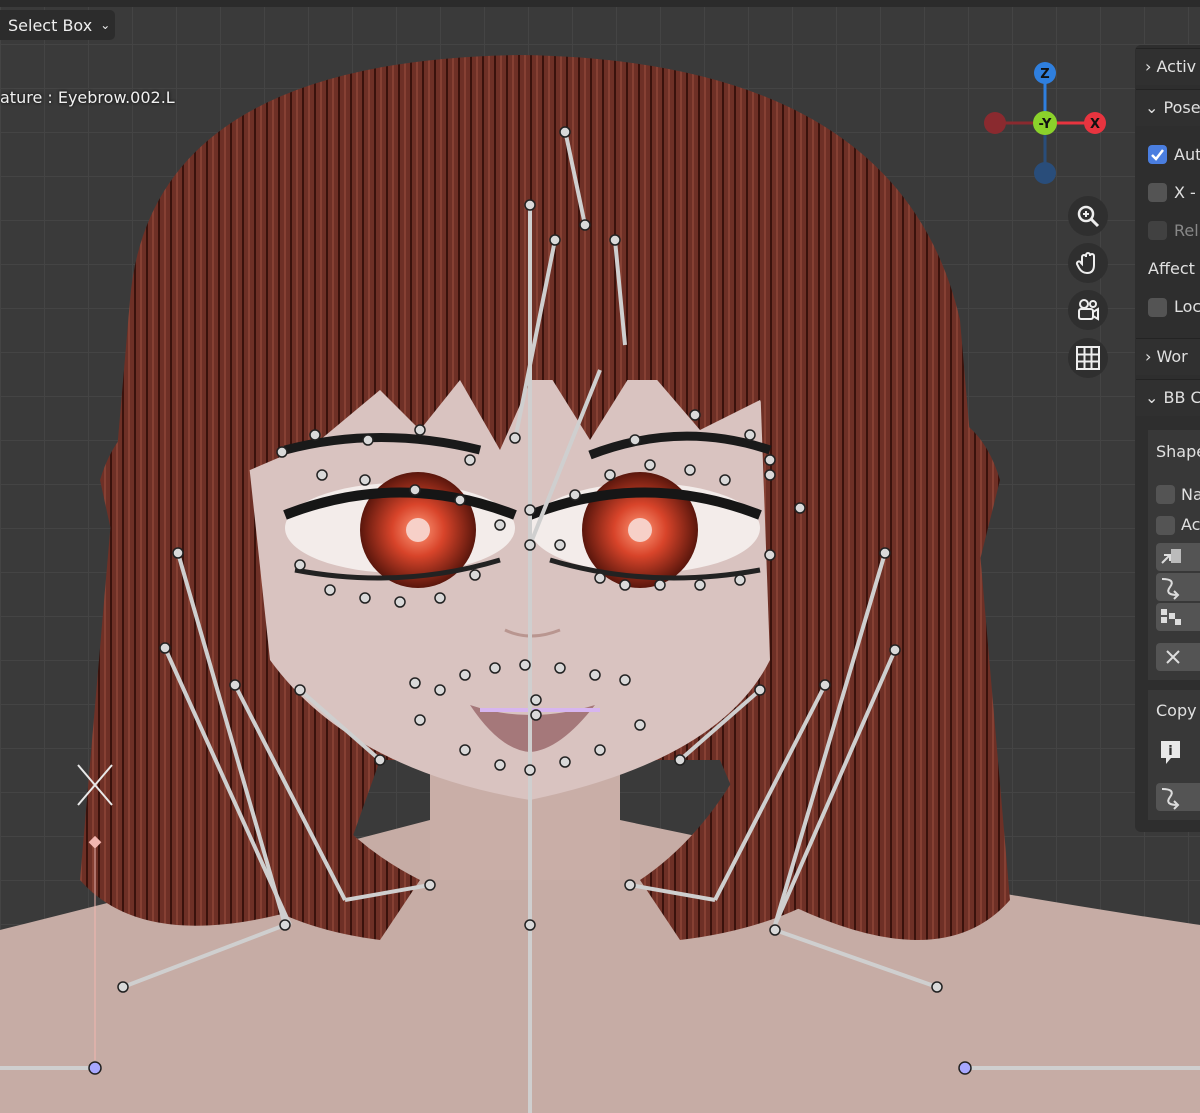  Describe the element at coordinates (1186, 230) in the screenshot. I see `relative-label: Rel` at that location.